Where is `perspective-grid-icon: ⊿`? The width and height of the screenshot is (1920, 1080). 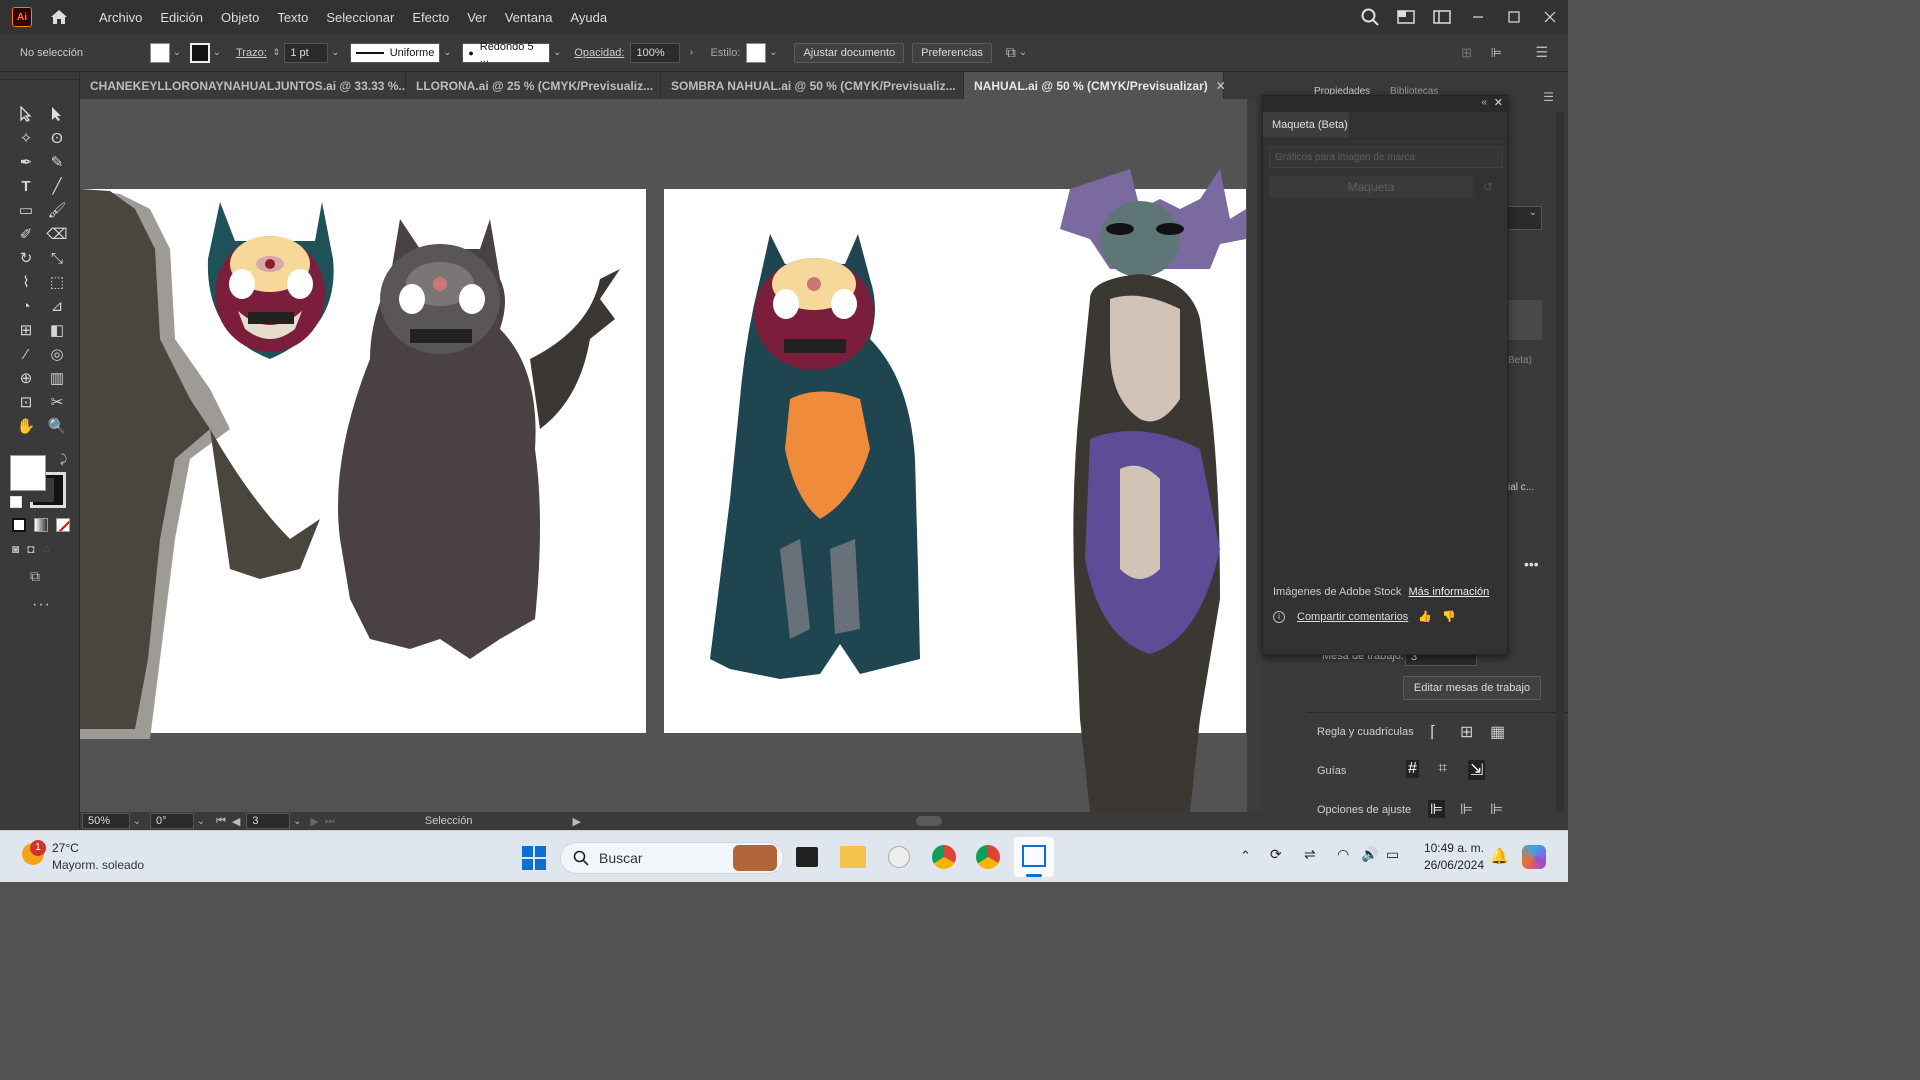
perspective-grid-icon: ⊿ is located at coordinates (57, 306).